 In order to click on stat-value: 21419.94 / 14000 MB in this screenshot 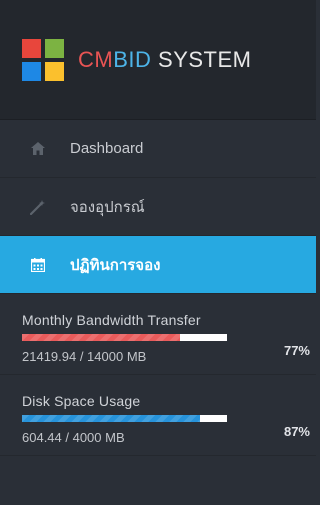, I will do `click(84, 356)`.